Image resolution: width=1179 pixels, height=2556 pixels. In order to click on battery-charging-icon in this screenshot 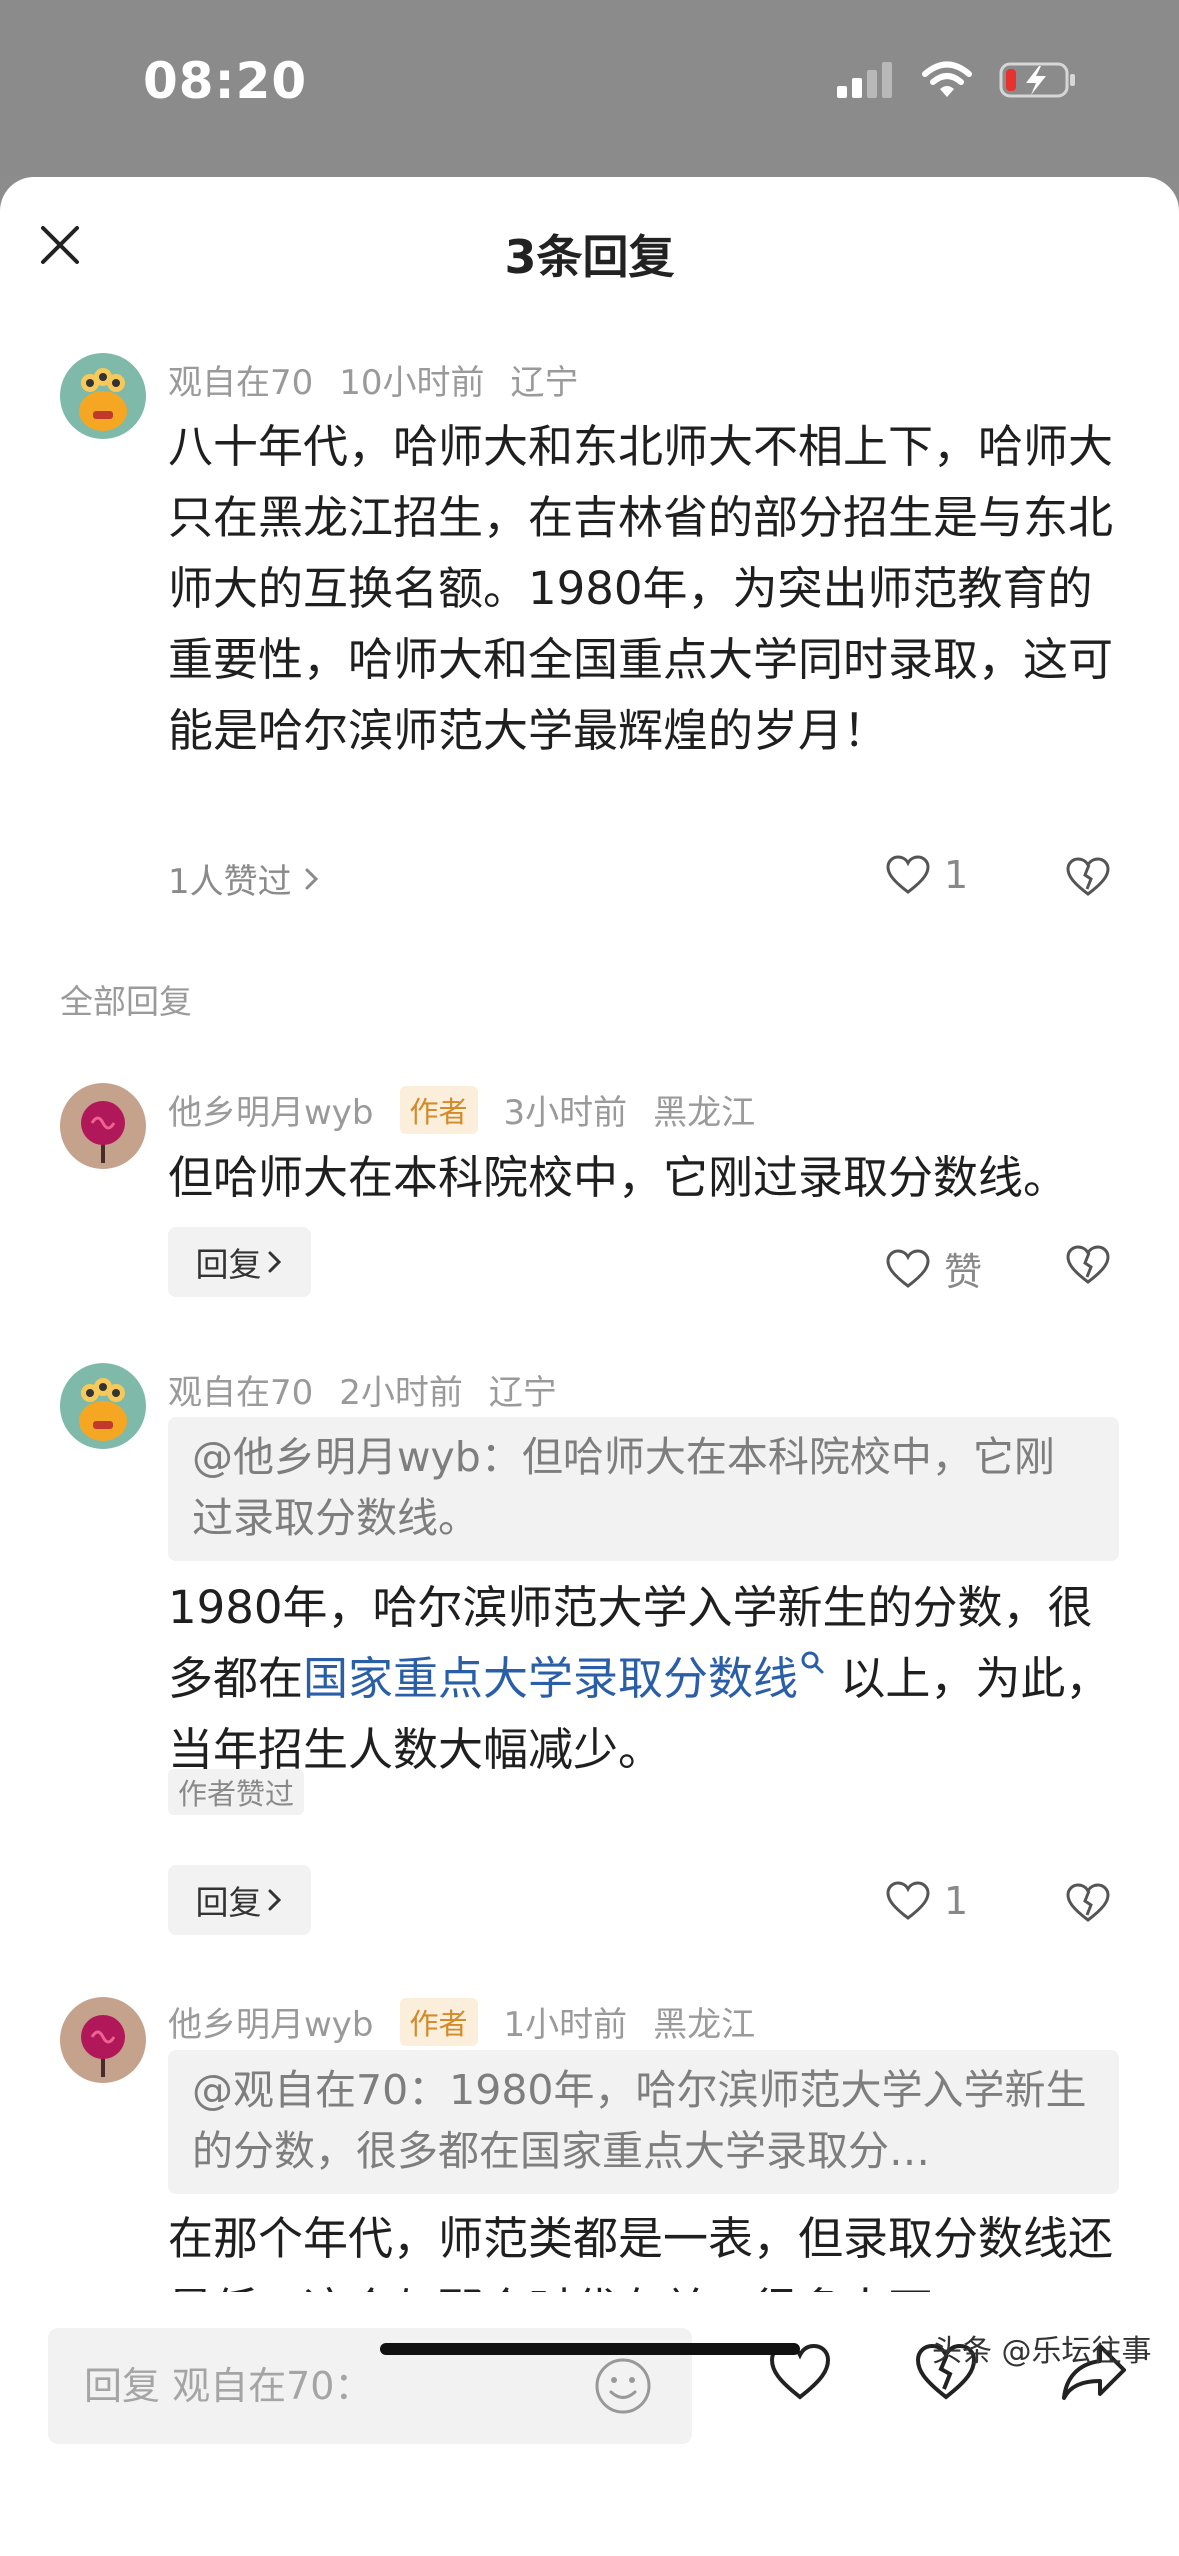, I will do `click(1037, 80)`.